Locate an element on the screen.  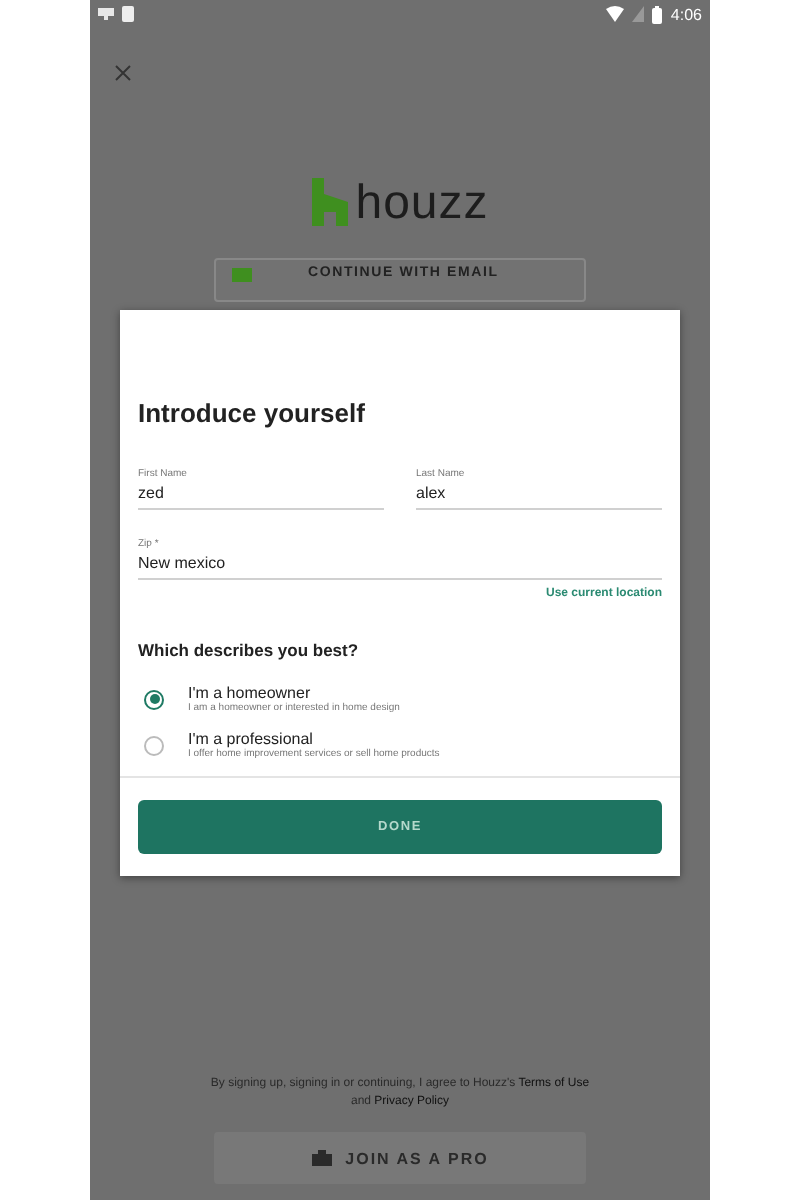
house-icon is located at coordinates (329, 202).